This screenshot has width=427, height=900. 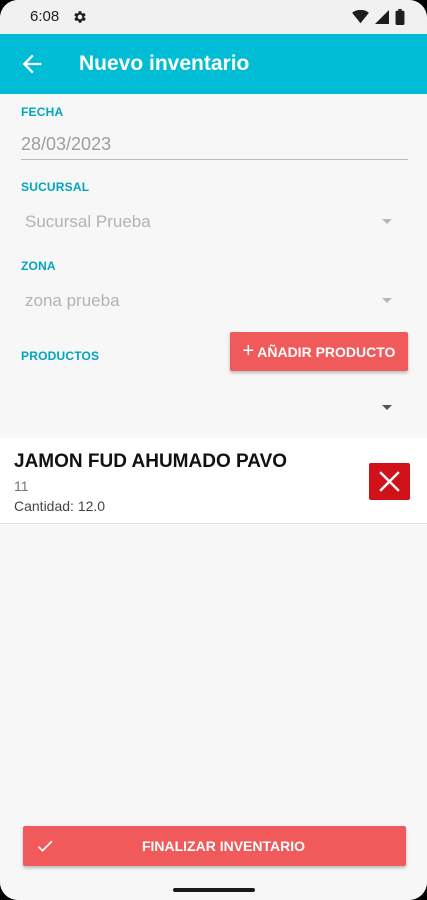 I want to click on finish-inventory-button: FINALIZAR INVENTARIO, so click(x=214, y=846).